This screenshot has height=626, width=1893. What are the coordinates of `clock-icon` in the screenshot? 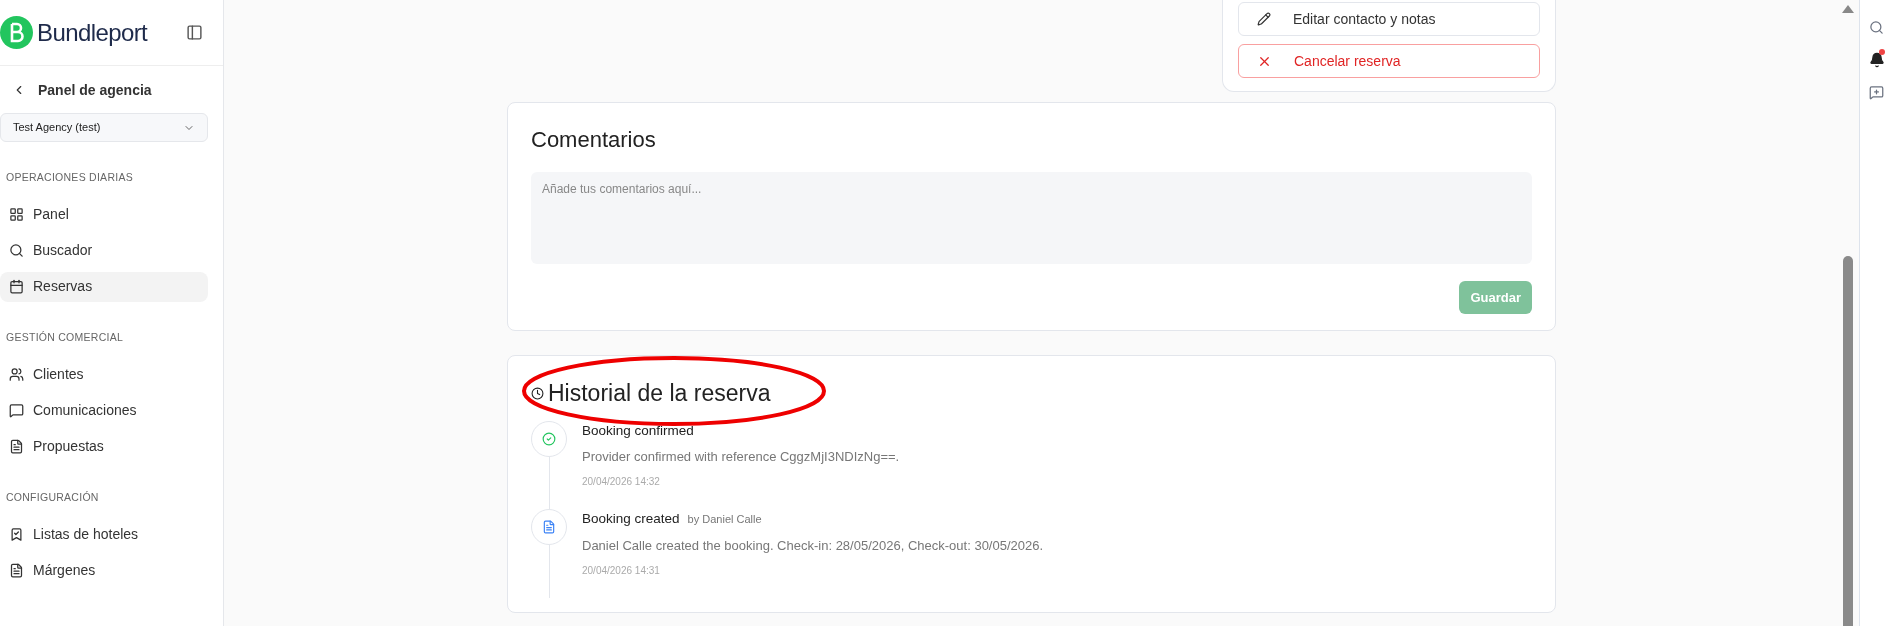 It's located at (537, 393).